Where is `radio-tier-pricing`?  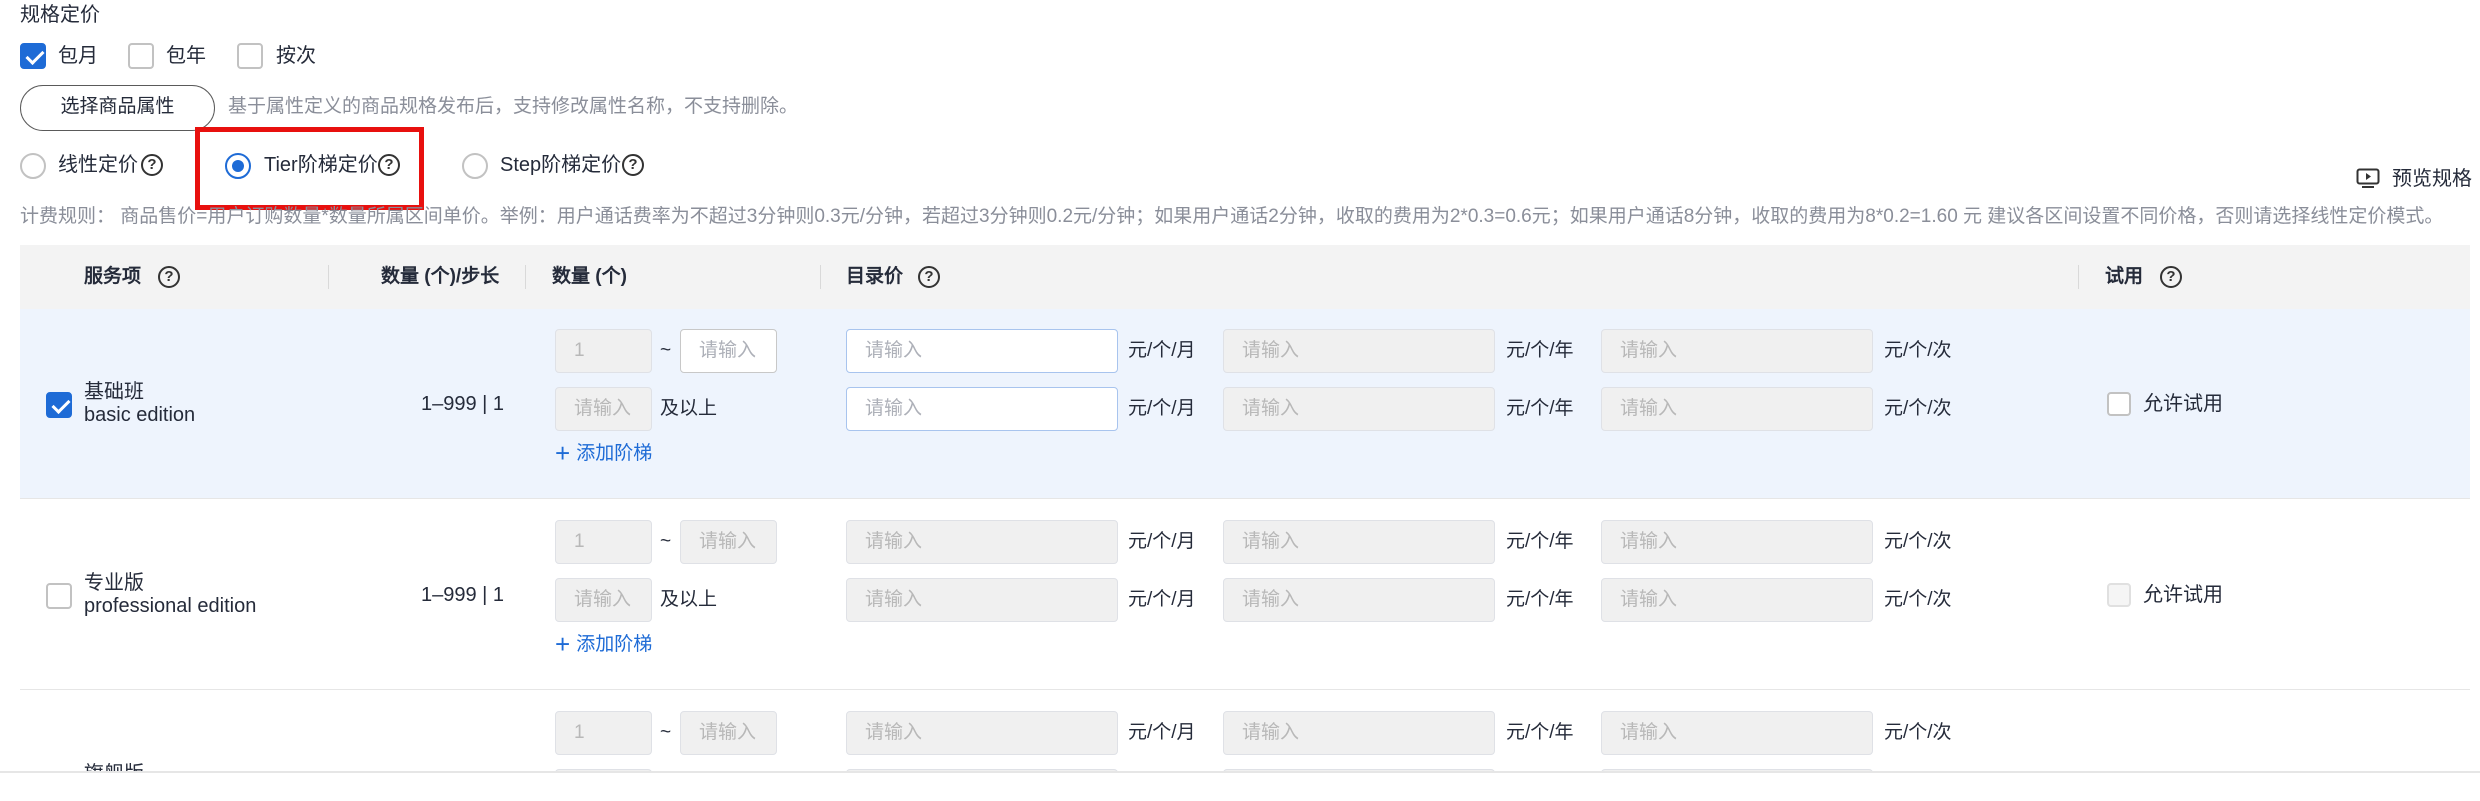 radio-tier-pricing is located at coordinates (238, 166).